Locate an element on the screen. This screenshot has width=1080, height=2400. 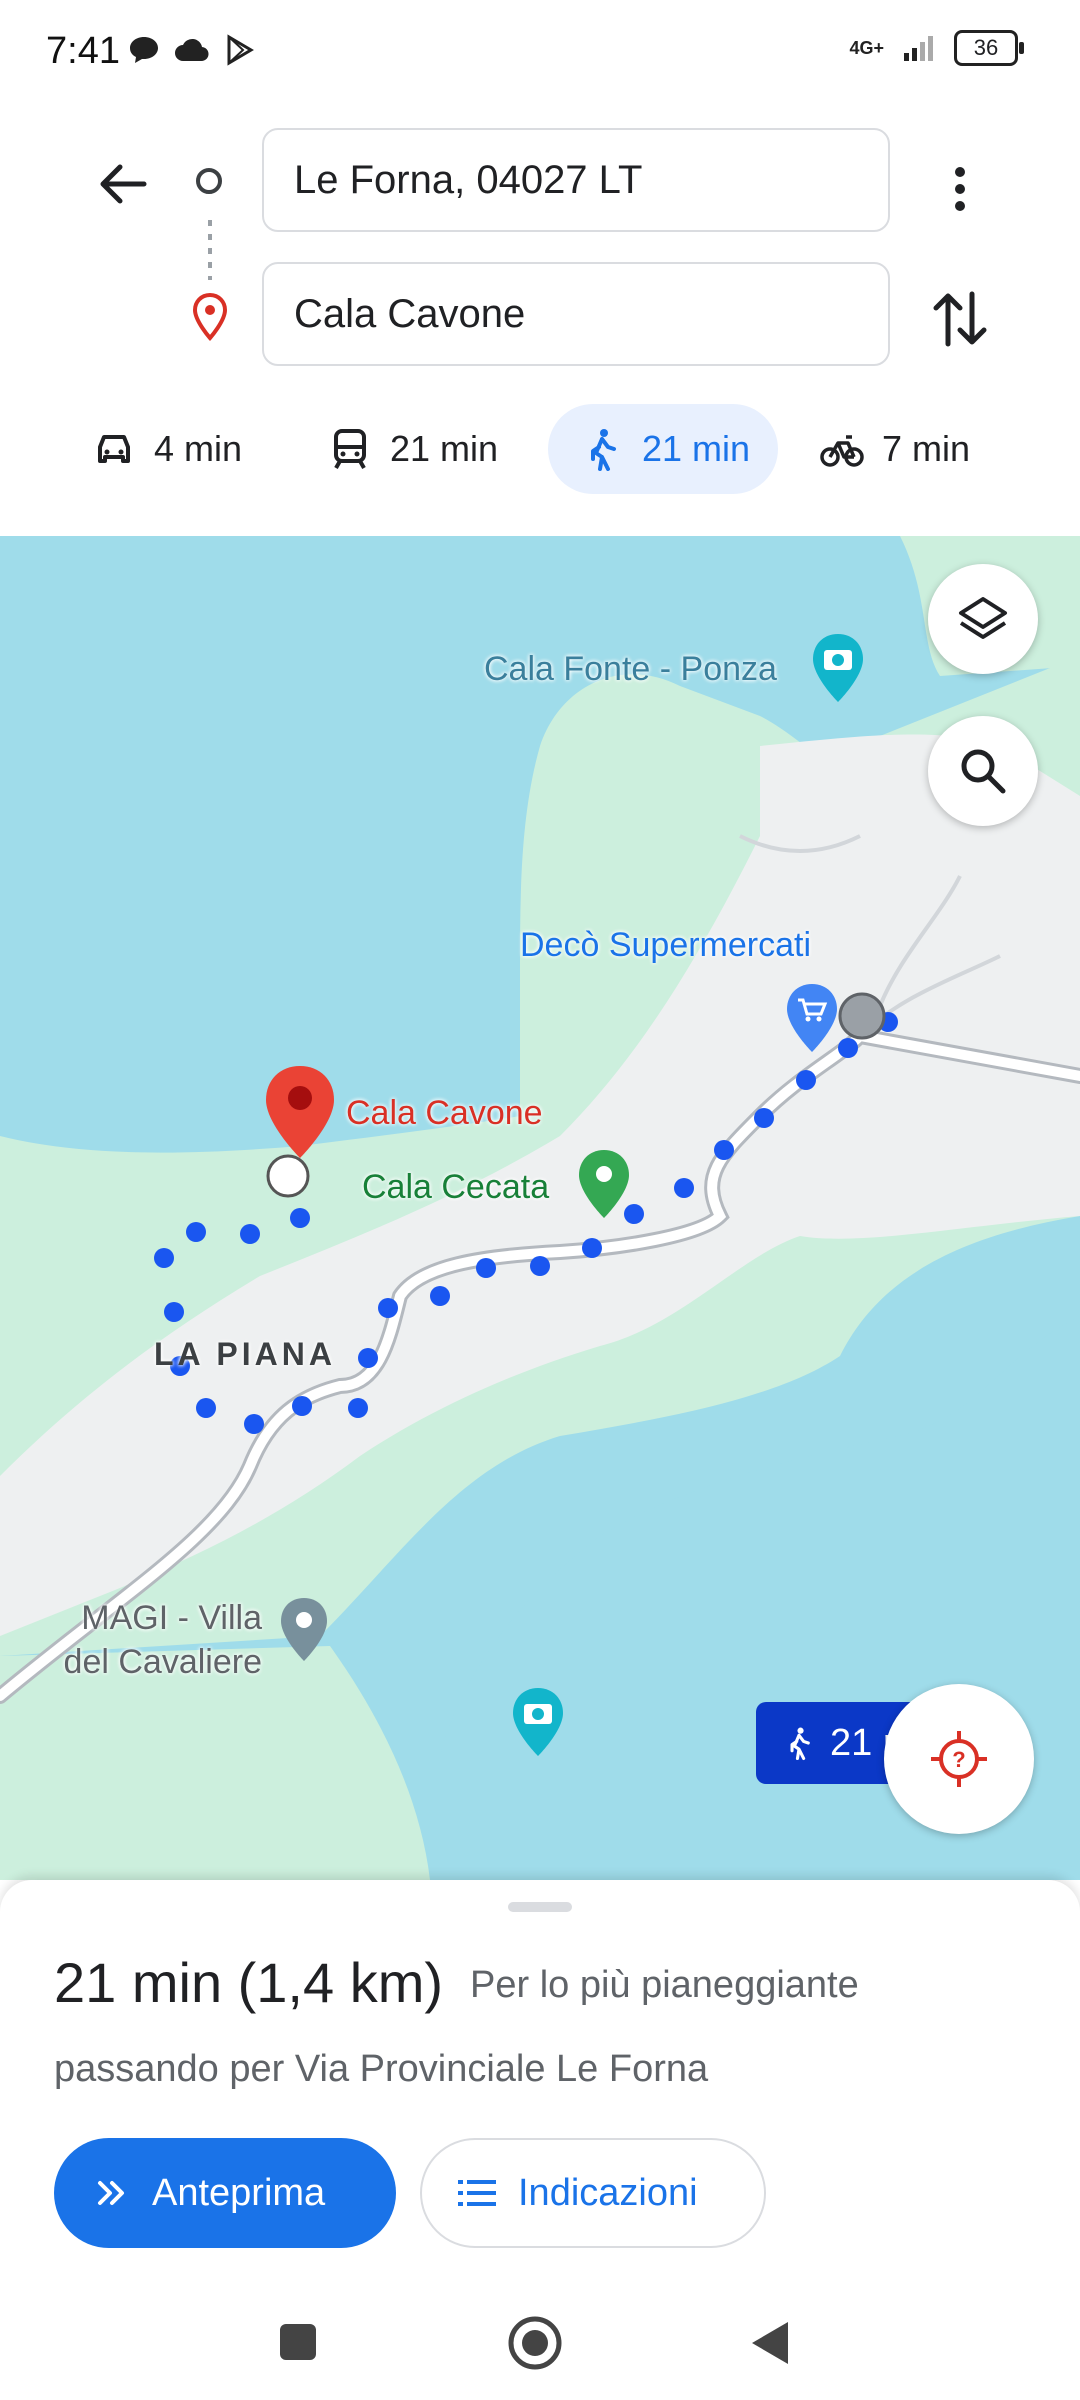
directions-label: Indicazioni is located at coordinates (608, 2192).